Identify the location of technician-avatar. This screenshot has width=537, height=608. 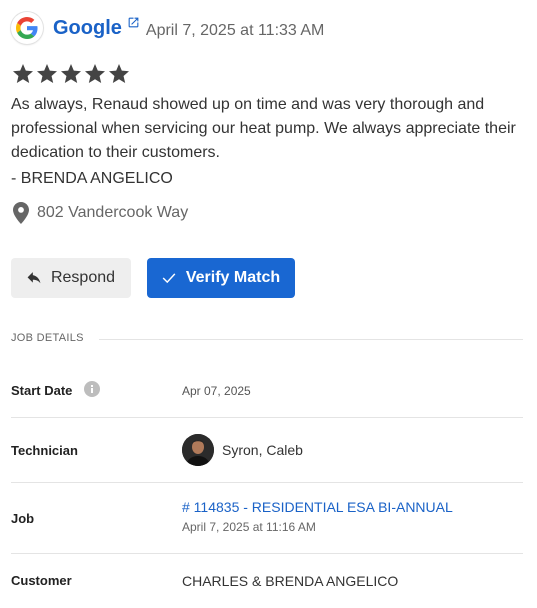
(198, 450).